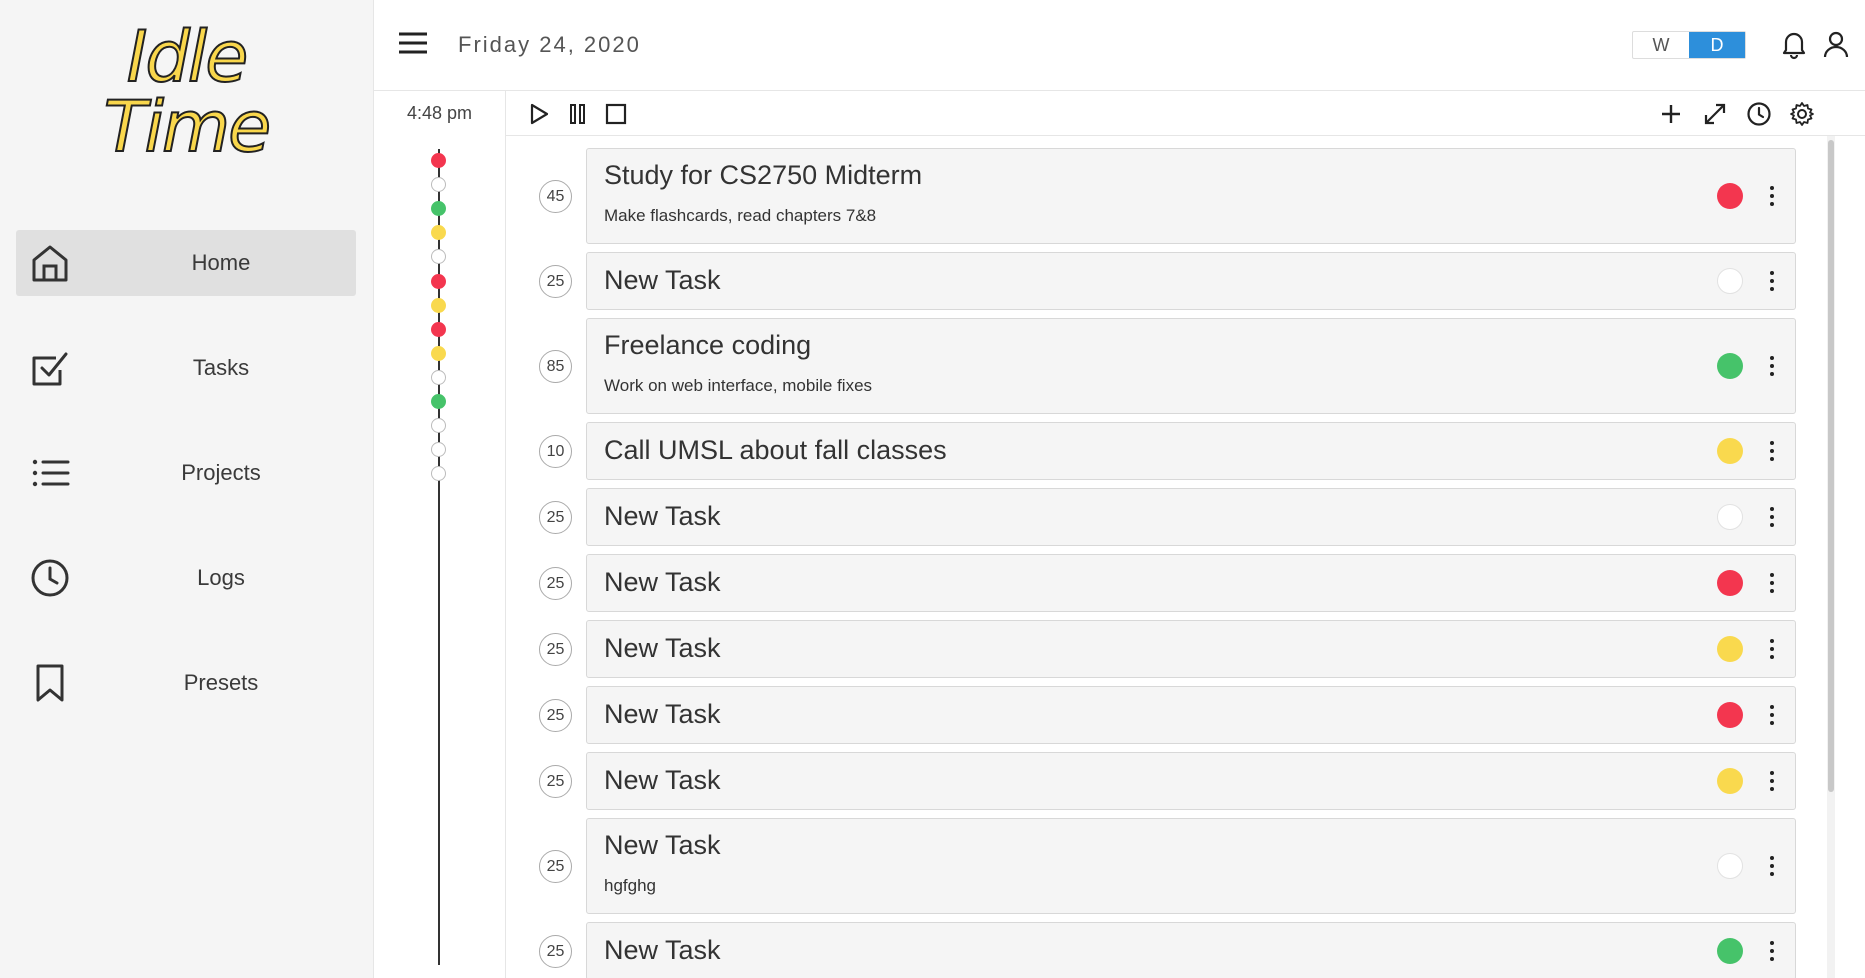 This screenshot has height=978, width=1865. What do you see at coordinates (221, 262) in the screenshot?
I see `sidebar-item-label: Home` at bounding box center [221, 262].